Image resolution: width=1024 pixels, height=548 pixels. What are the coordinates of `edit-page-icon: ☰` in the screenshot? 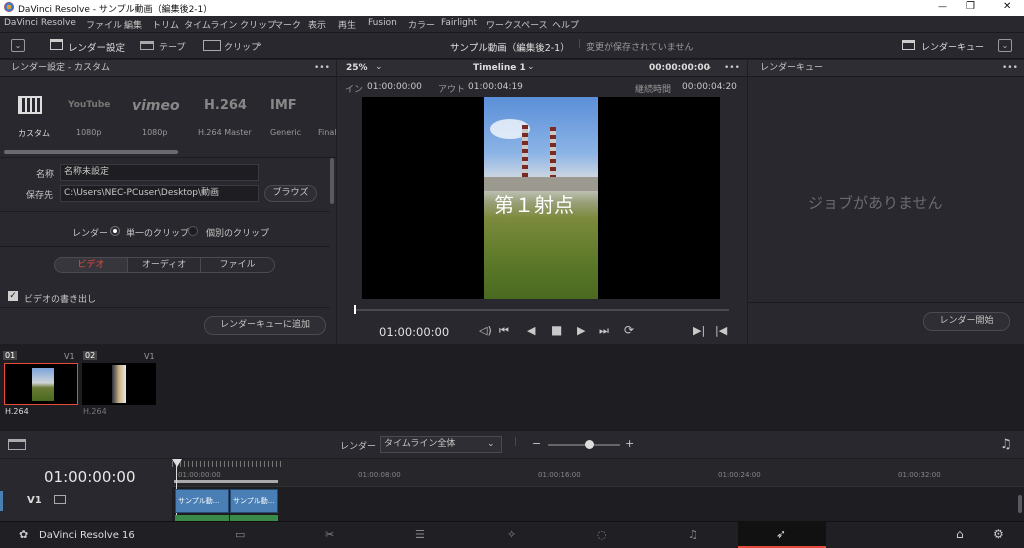 It's located at (420, 534).